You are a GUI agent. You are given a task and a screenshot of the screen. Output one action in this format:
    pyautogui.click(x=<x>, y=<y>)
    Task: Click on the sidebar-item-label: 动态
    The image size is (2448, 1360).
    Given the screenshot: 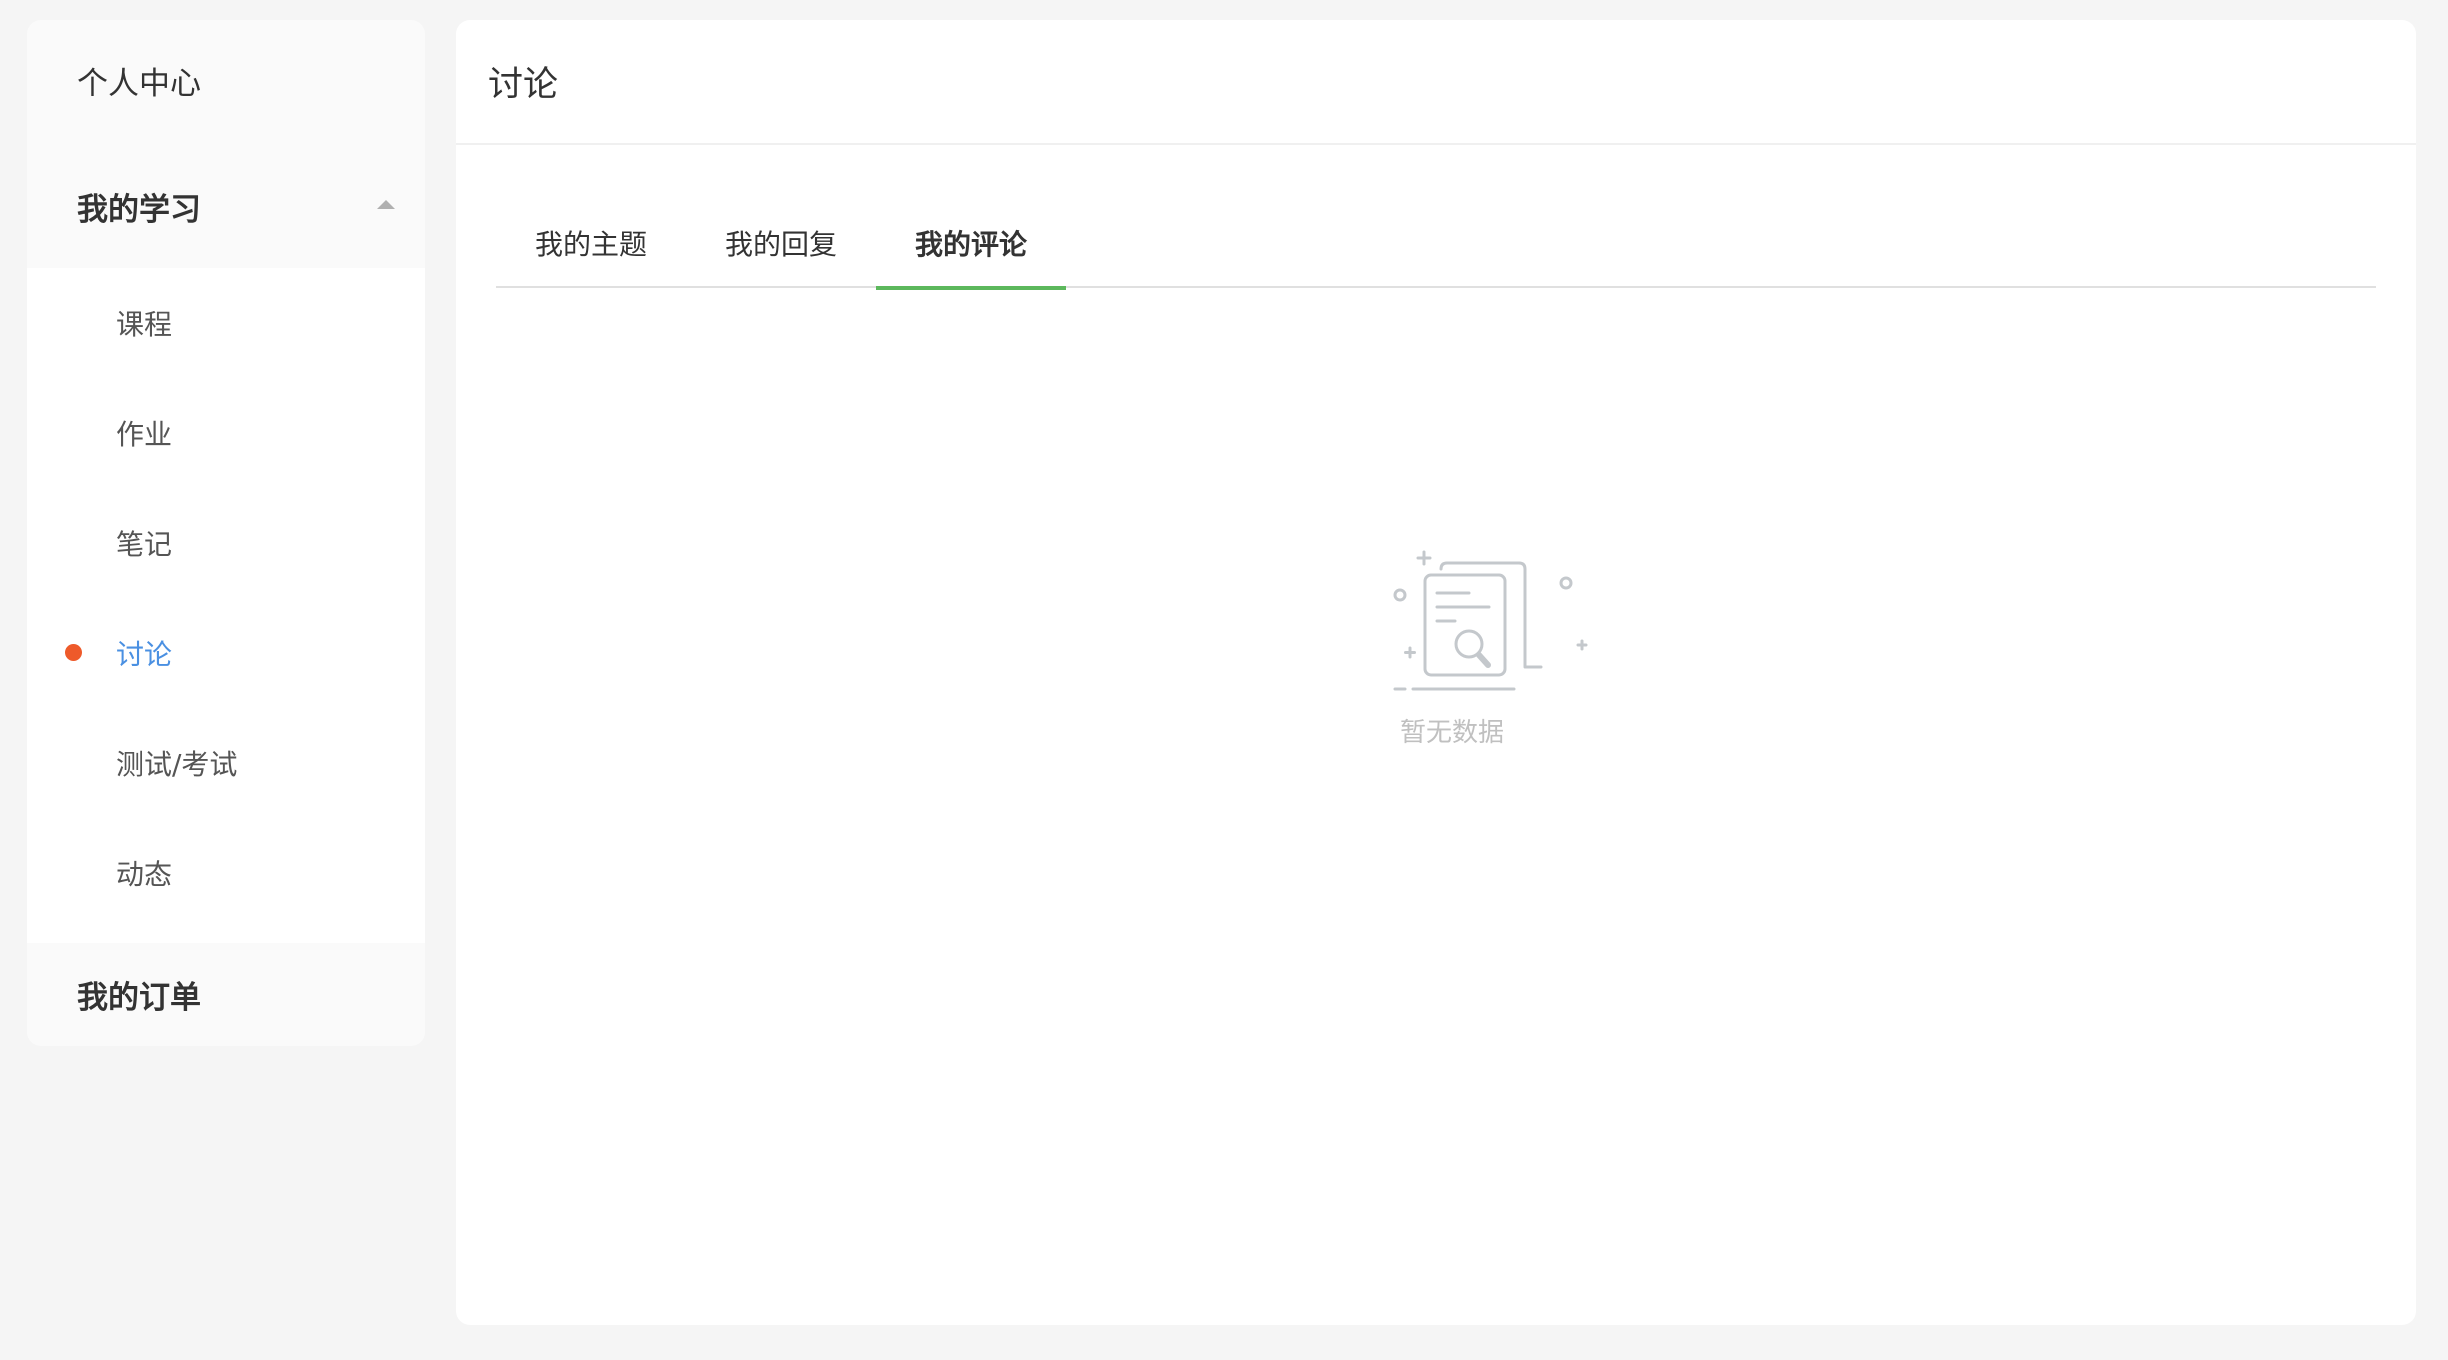 What is the action you would take?
    pyautogui.click(x=144, y=874)
    